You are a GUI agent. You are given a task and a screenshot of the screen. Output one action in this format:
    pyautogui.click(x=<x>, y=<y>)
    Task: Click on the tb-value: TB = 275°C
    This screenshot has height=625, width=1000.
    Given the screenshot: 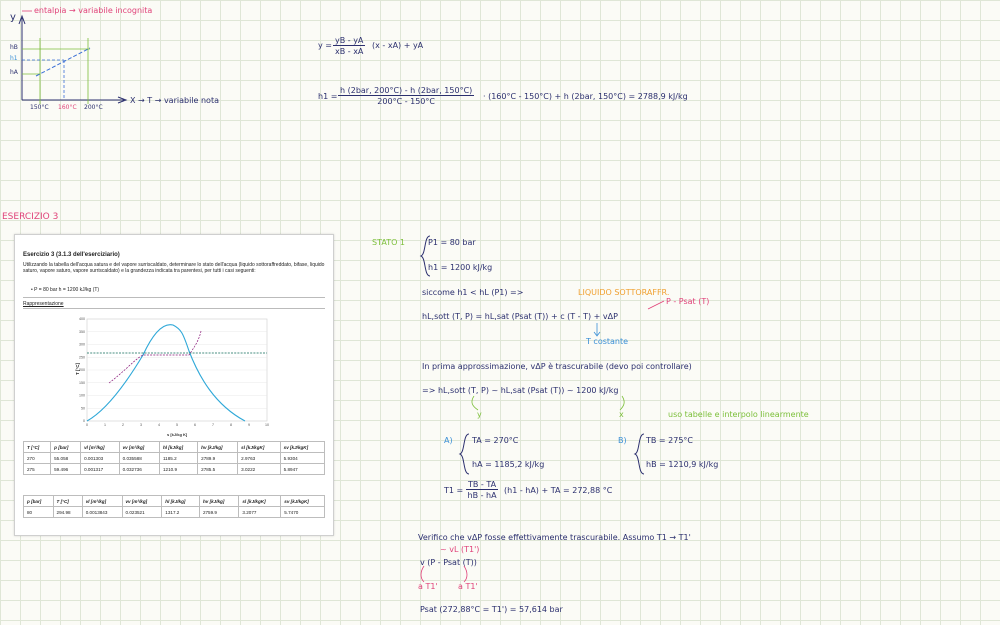 What is the action you would take?
    pyautogui.click(x=670, y=440)
    